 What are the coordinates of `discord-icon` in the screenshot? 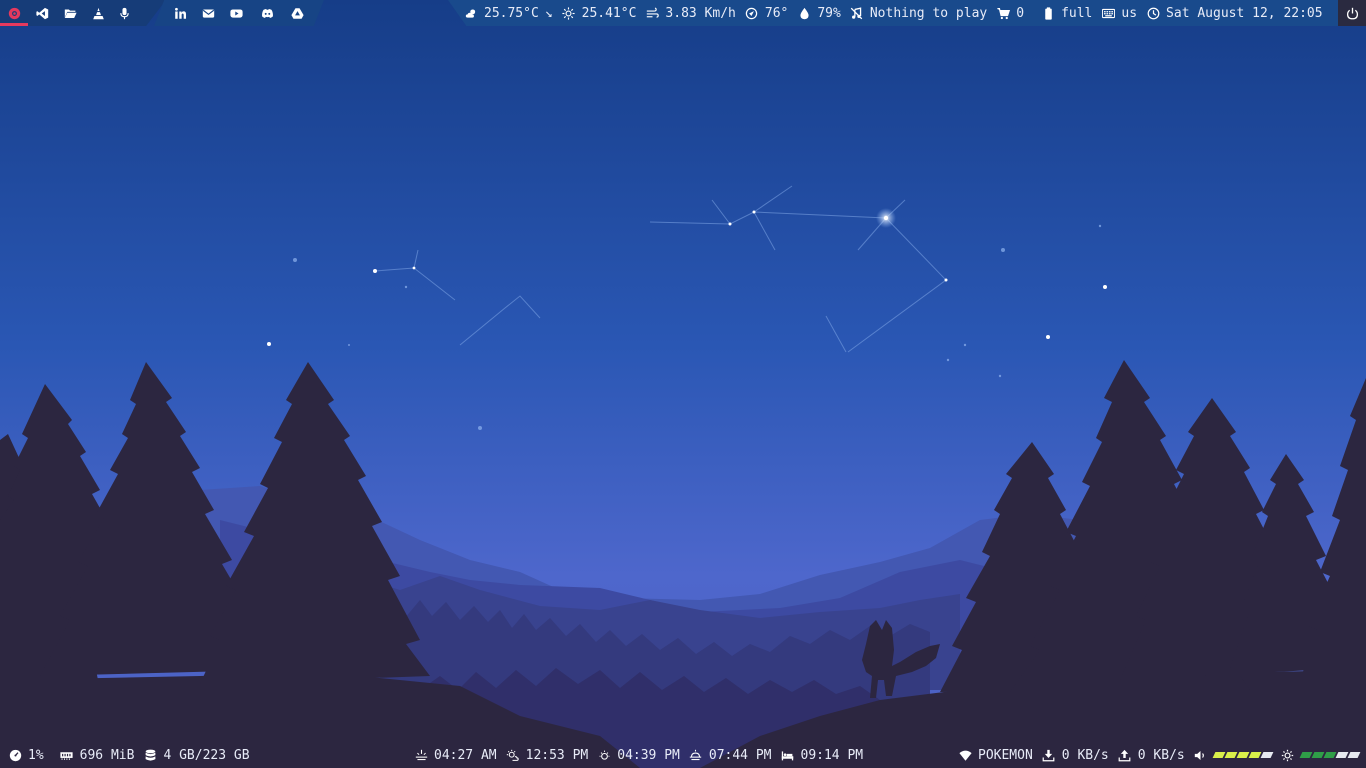 It's located at (267, 13).